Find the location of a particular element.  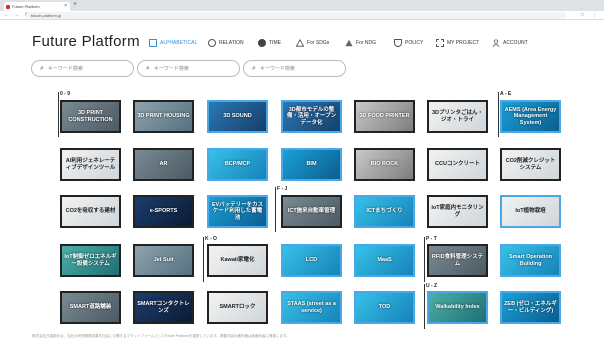

url-field: future-platform.jp is located at coordinates (296, 15).